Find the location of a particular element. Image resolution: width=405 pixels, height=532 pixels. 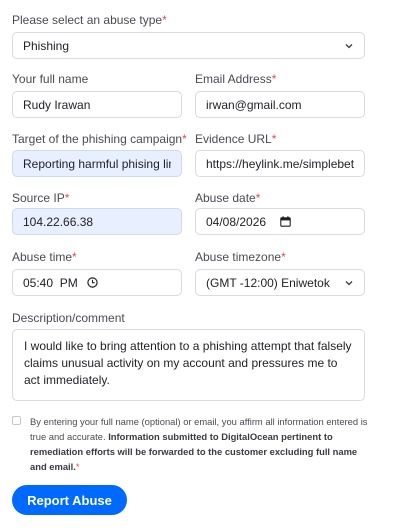

target-value: Reporting harmful phising link is located at coordinates (97, 163).